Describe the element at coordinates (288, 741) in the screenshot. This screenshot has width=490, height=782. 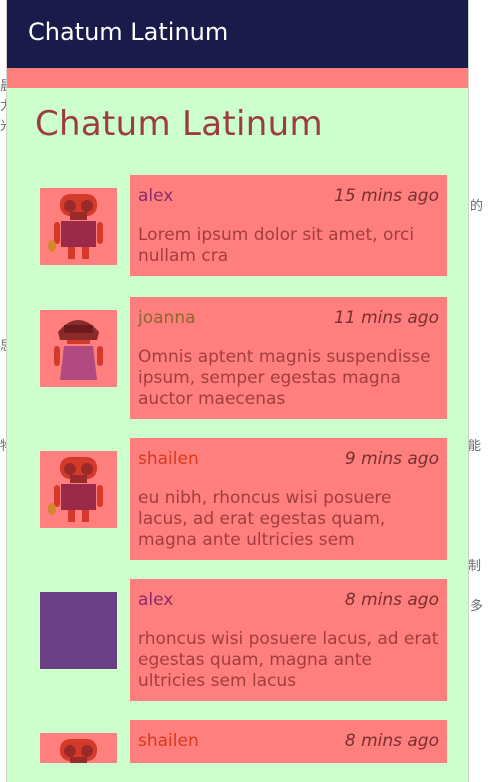
I see `message-card: shailen 8 mins ago` at that location.